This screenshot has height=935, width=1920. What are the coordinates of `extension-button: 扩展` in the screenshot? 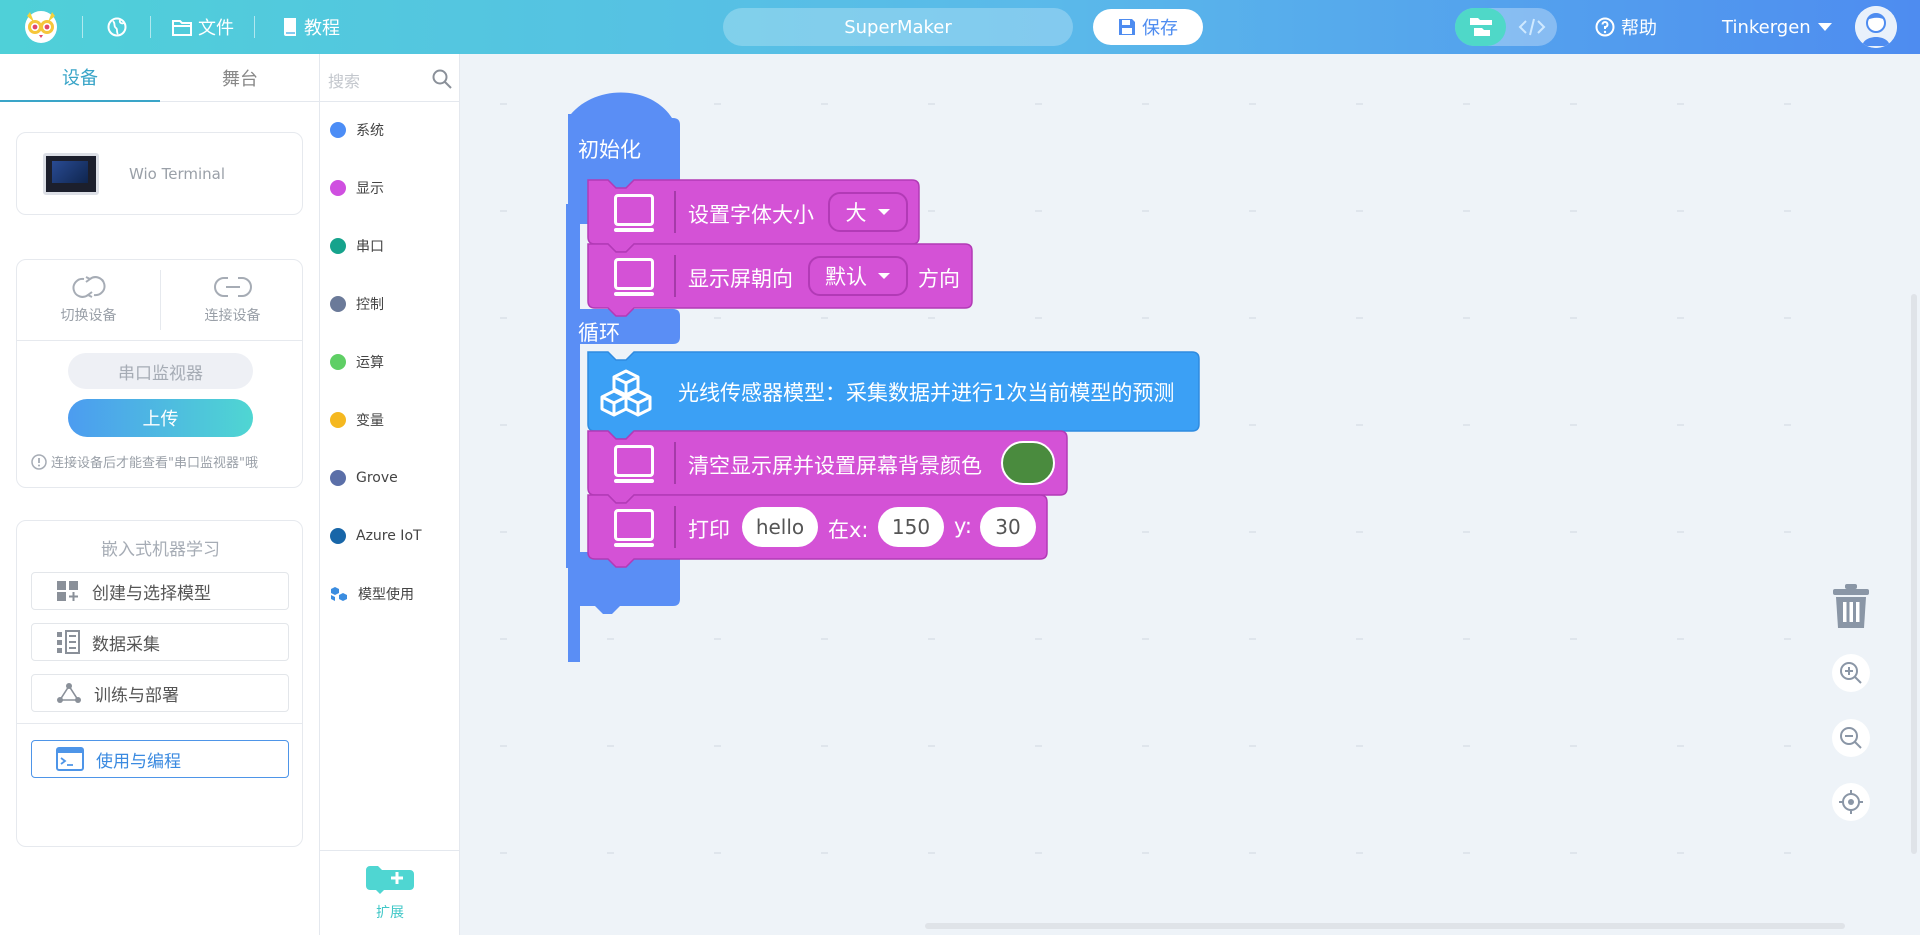 It's located at (390, 892).